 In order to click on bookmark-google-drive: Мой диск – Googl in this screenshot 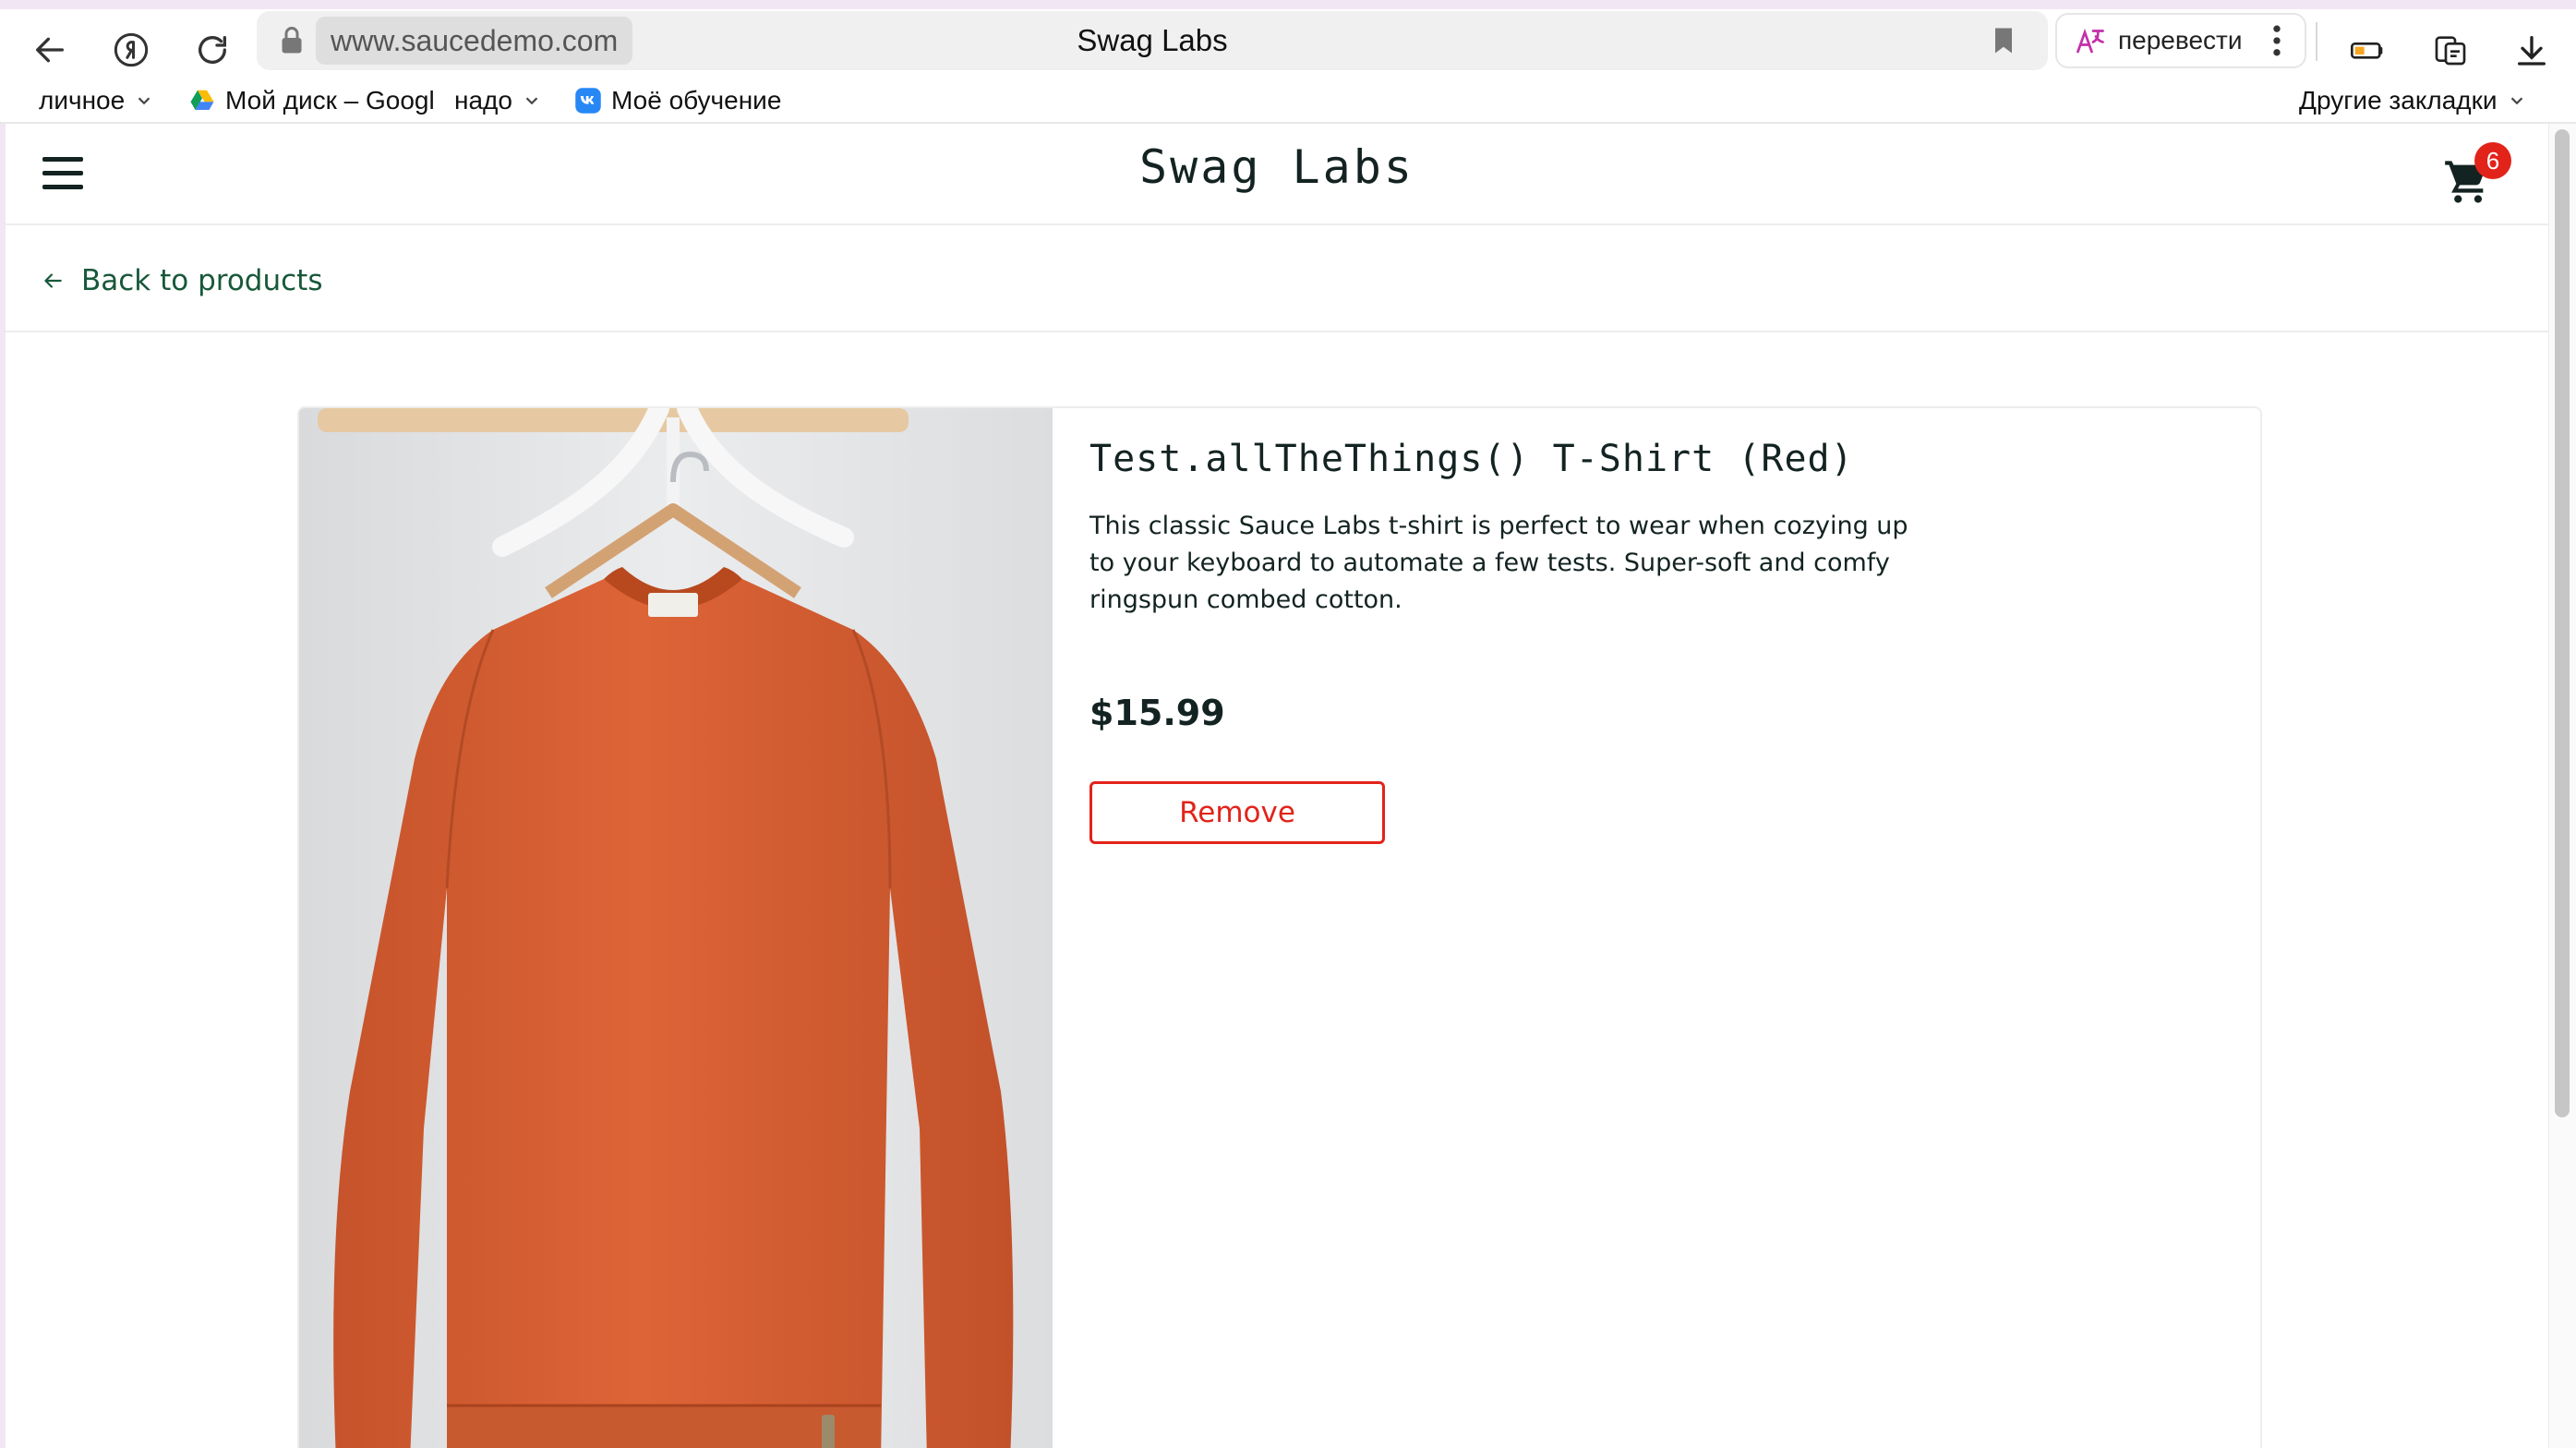, I will do `click(311, 100)`.